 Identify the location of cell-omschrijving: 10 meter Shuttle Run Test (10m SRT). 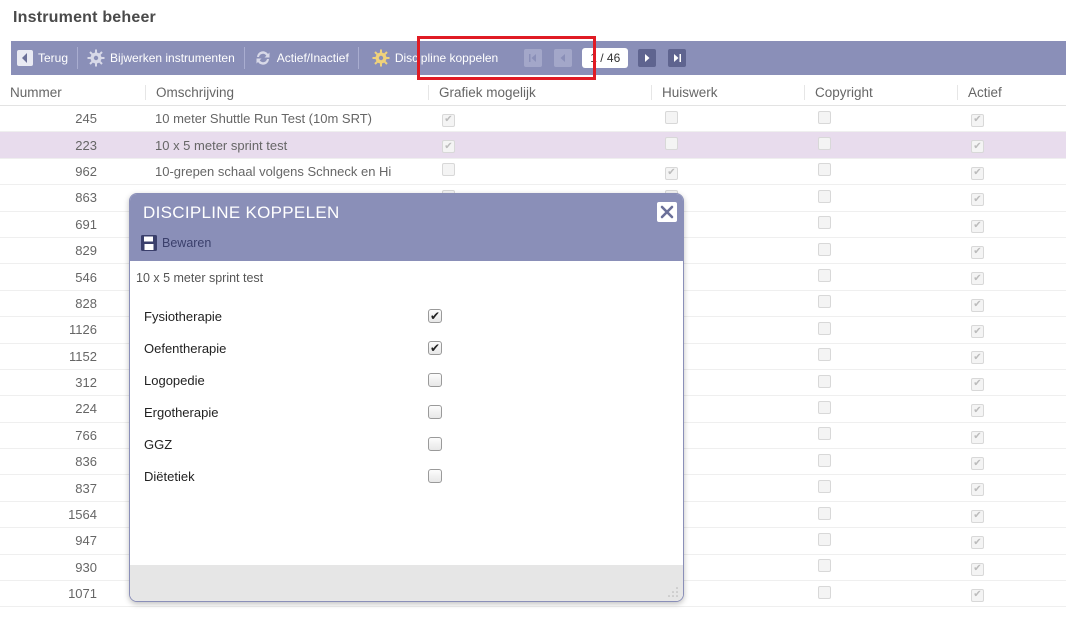
(264, 119).